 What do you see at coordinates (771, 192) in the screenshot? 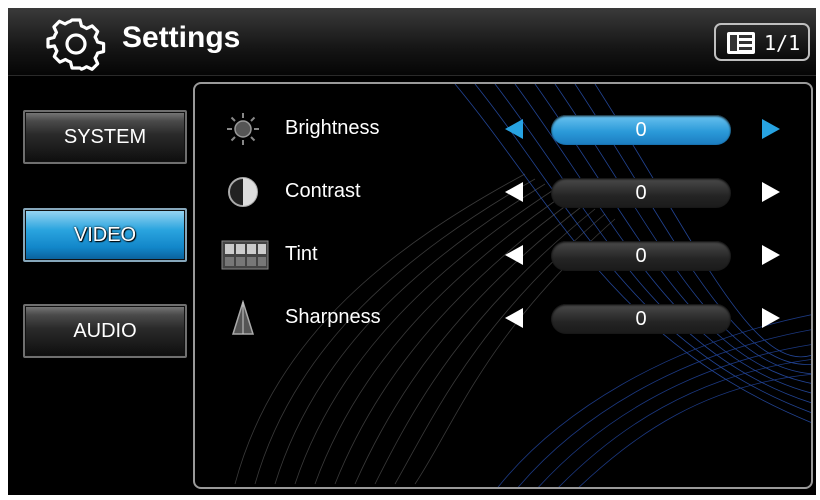
I see `contrast-increase-button` at bounding box center [771, 192].